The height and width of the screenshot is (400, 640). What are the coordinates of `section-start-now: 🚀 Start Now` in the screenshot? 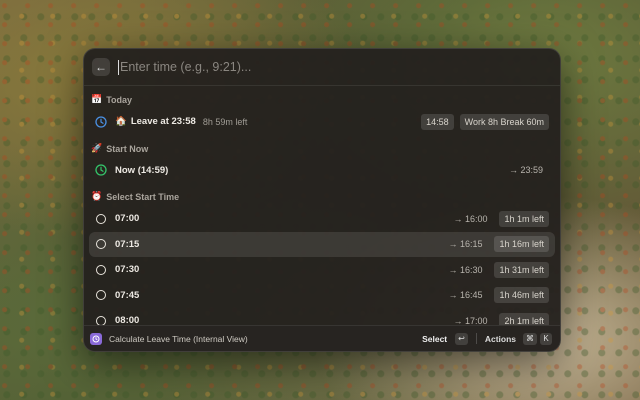 It's located at (322, 146).